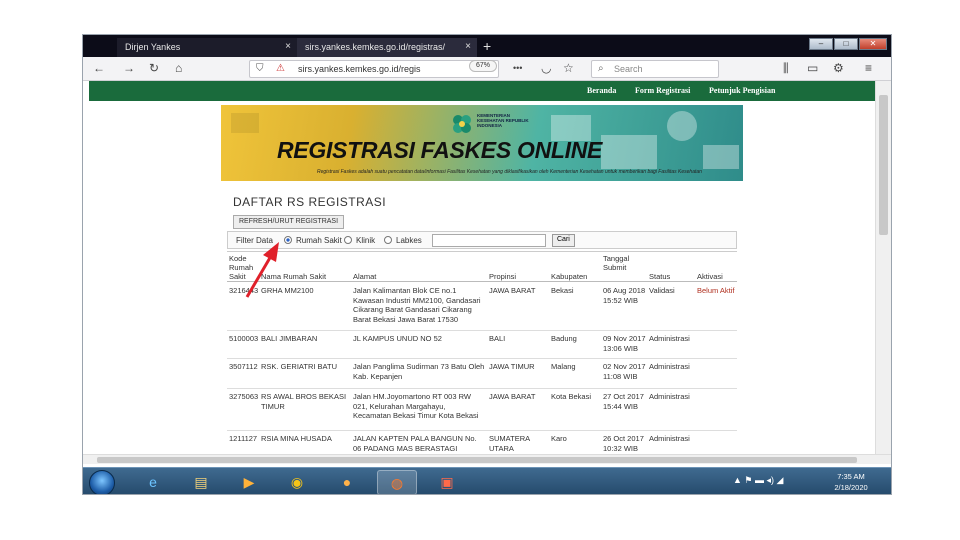 The width and height of the screenshot is (960, 540). I want to click on table-cell-kabupaten: Kota Bekasi, so click(571, 396).